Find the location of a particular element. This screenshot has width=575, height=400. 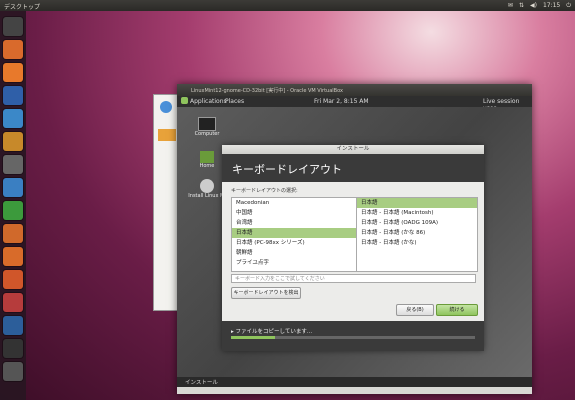

desktop-icon-home: Home is located at coordinates (207, 160).